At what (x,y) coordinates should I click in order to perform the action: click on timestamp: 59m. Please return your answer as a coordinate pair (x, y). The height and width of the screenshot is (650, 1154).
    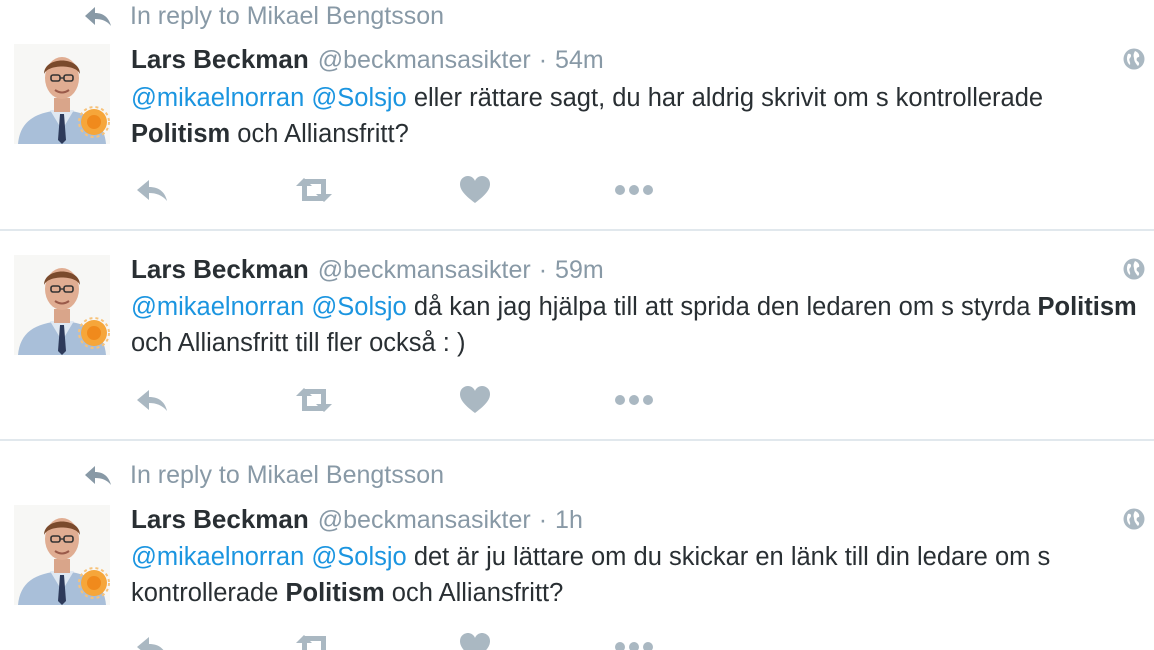
    Looking at the image, I should click on (579, 270).